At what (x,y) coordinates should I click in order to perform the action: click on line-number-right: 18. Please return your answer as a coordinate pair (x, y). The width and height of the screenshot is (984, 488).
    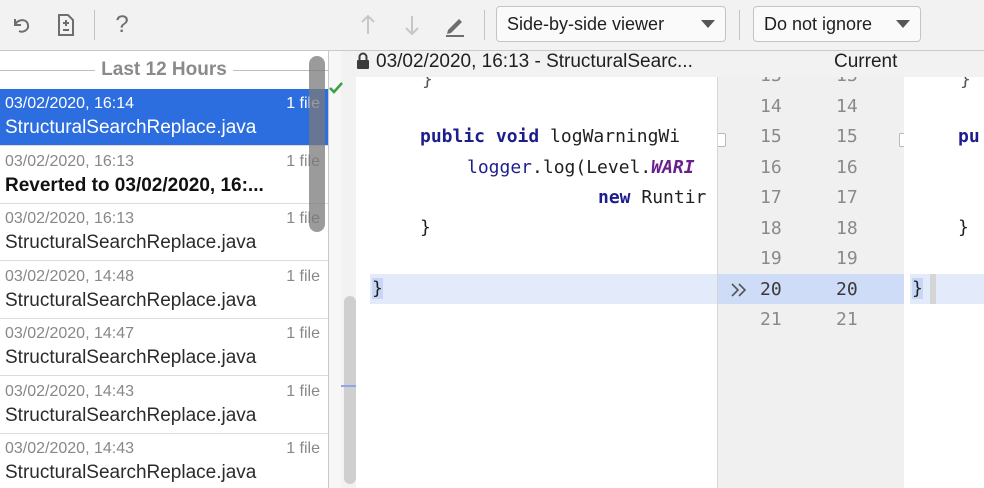
    Looking at the image, I should click on (847, 228).